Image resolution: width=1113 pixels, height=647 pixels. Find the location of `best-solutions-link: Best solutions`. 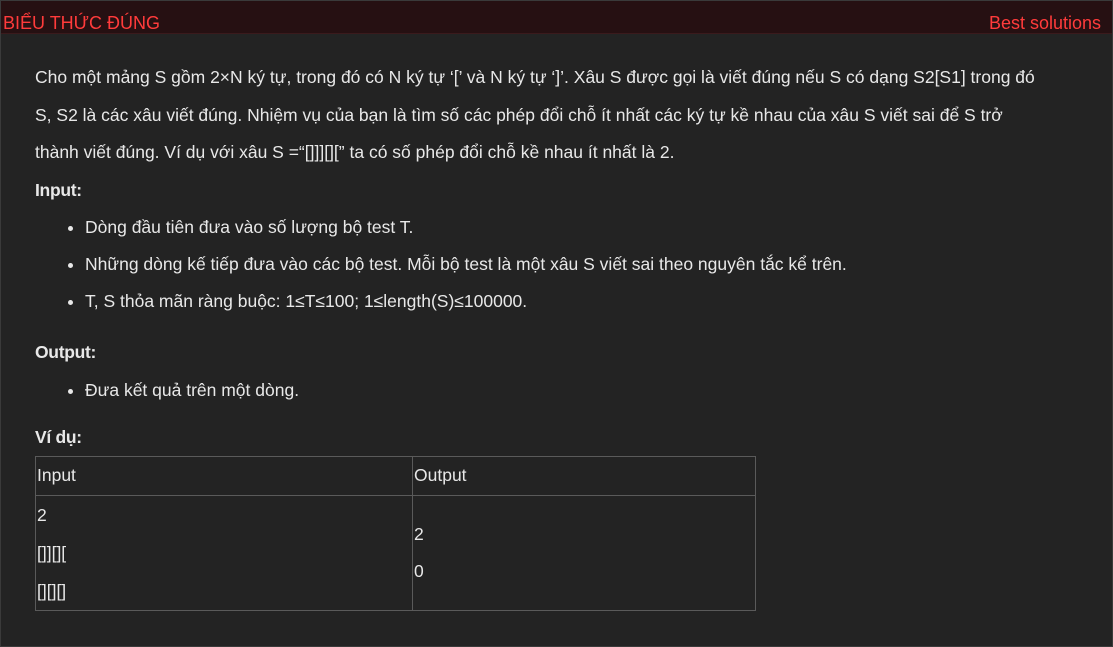

best-solutions-link: Best solutions is located at coordinates (1045, 23).